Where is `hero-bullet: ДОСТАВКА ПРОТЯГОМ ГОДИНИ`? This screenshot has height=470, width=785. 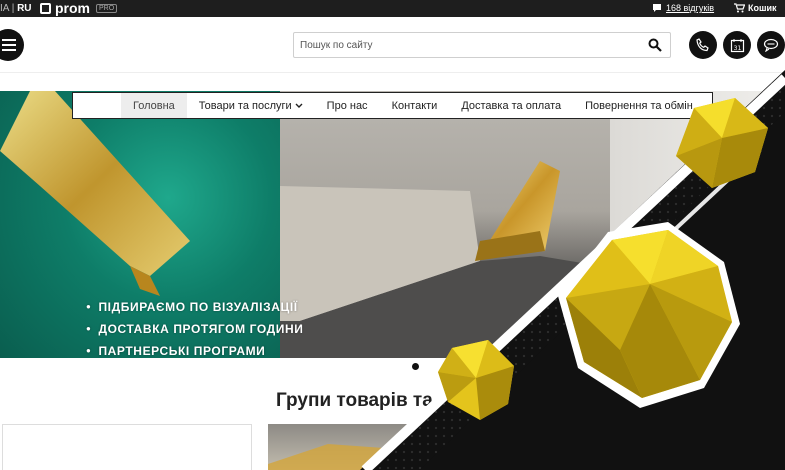 hero-bullet: ДОСТАВКА ПРОТЯГОМ ГОДИНИ is located at coordinates (195, 329).